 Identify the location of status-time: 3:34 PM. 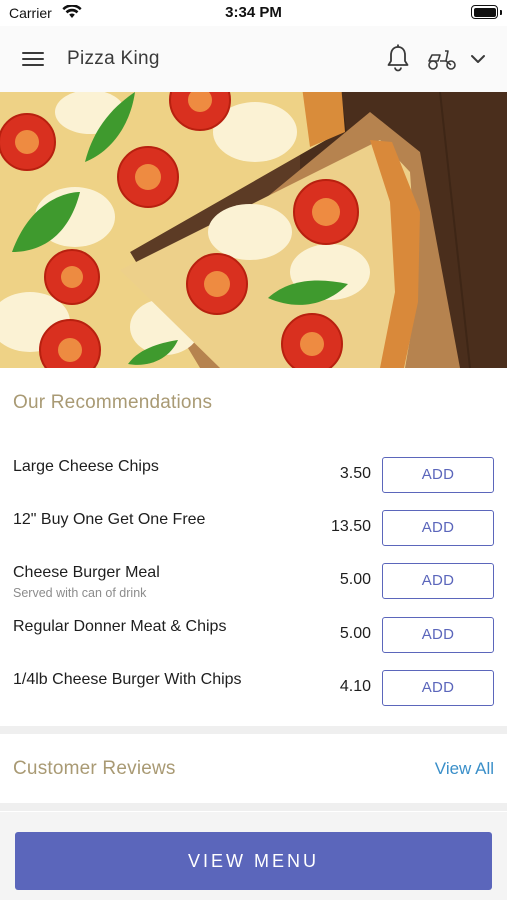
(253, 12).